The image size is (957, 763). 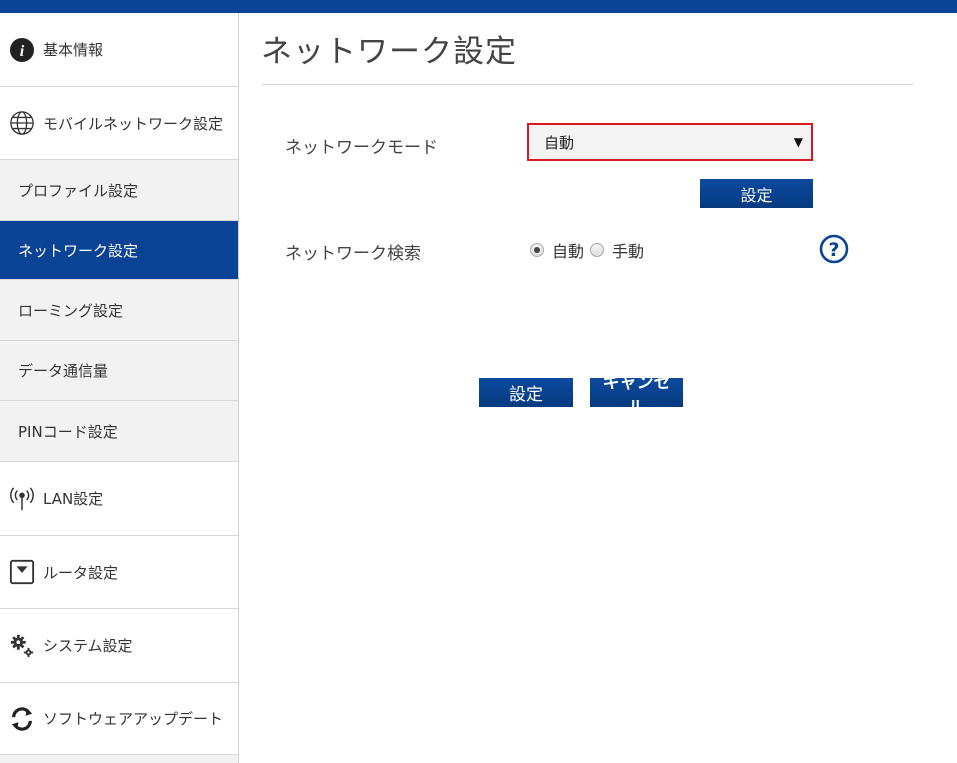 I want to click on network-search-options: 自動 手動, so click(x=590, y=250).